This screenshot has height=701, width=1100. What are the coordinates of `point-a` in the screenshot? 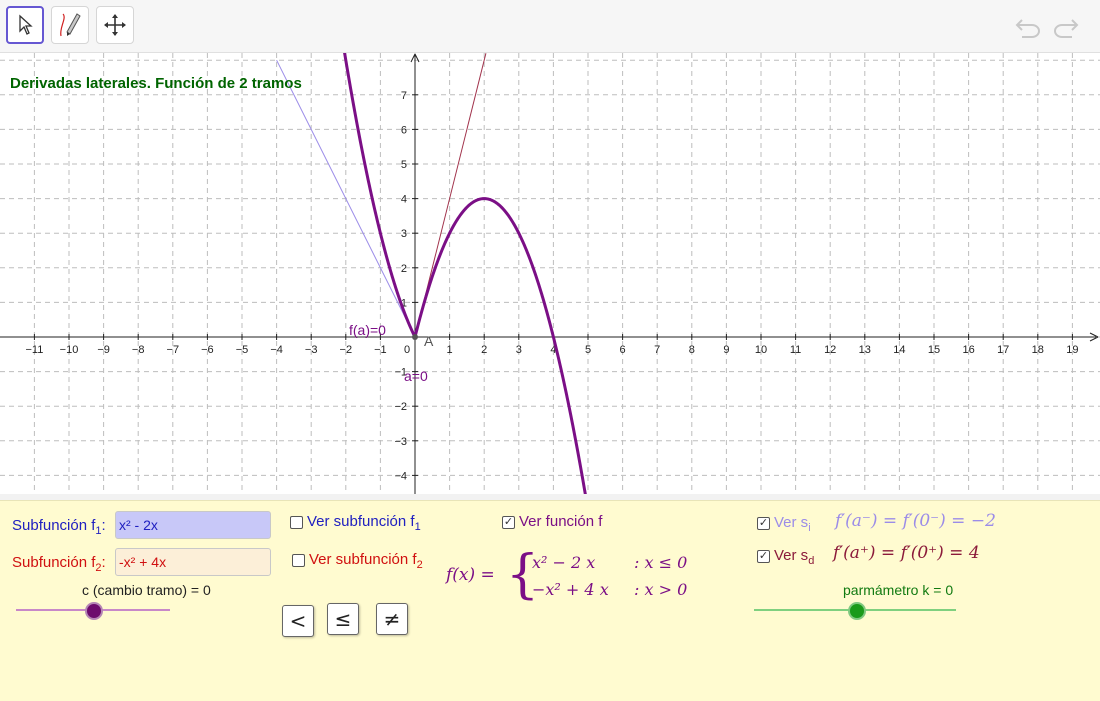 It's located at (415, 337).